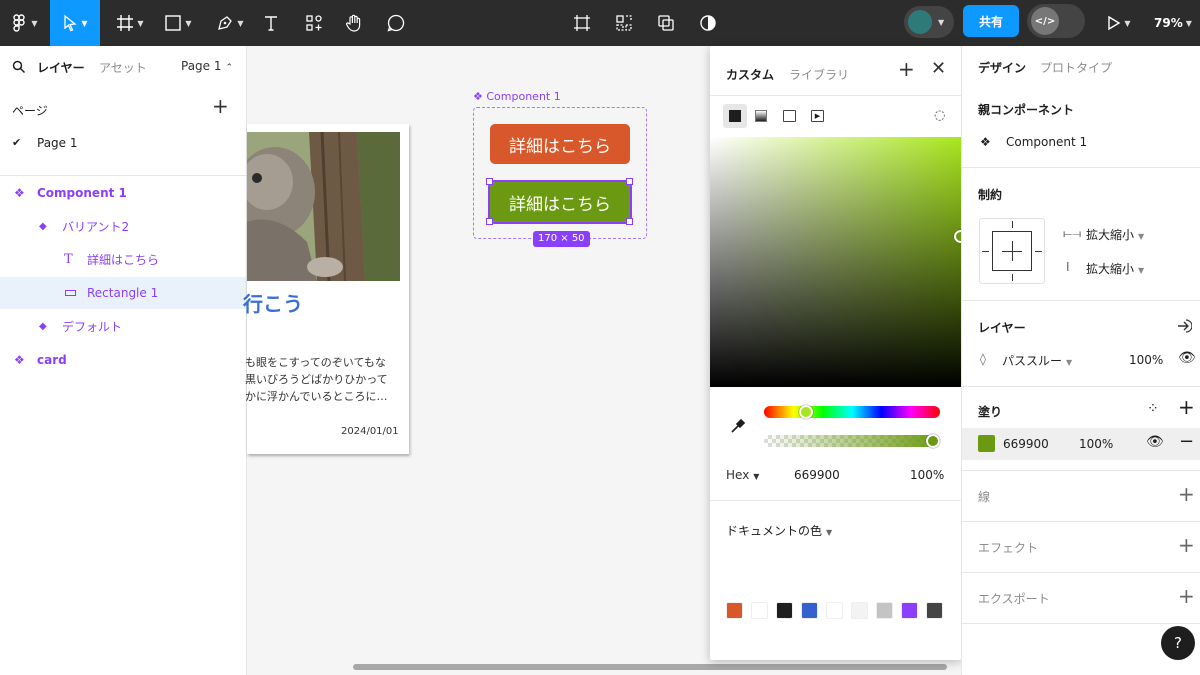 Image resolution: width=1200 pixels, height=675 pixels. I want to click on hue-handle, so click(806, 412).